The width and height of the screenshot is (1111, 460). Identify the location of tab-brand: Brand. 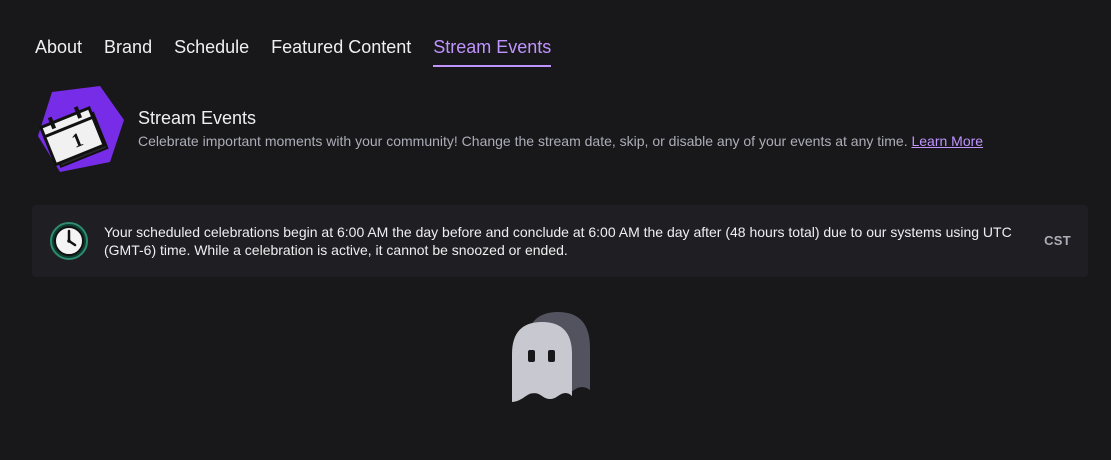
(128, 51).